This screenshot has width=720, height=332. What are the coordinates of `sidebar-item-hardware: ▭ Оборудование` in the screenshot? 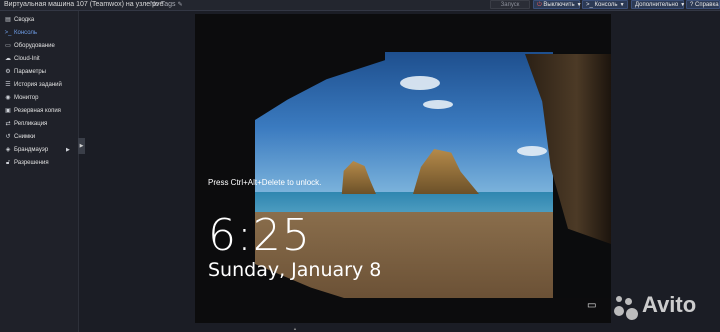 It's located at (39, 46).